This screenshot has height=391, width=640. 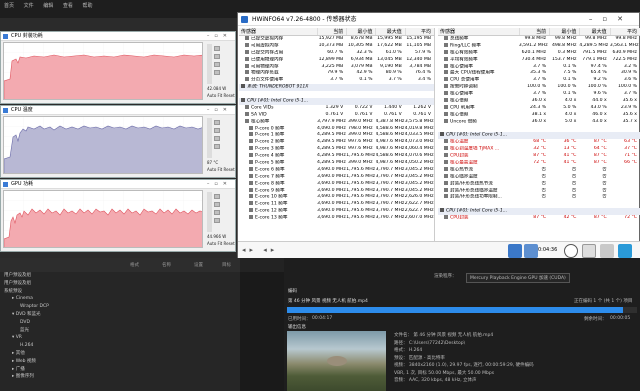 What do you see at coordinates (539, 170) in the screenshot?
I see `sensor-row: 核心热节流 否 否 否` at bounding box center [539, 170].